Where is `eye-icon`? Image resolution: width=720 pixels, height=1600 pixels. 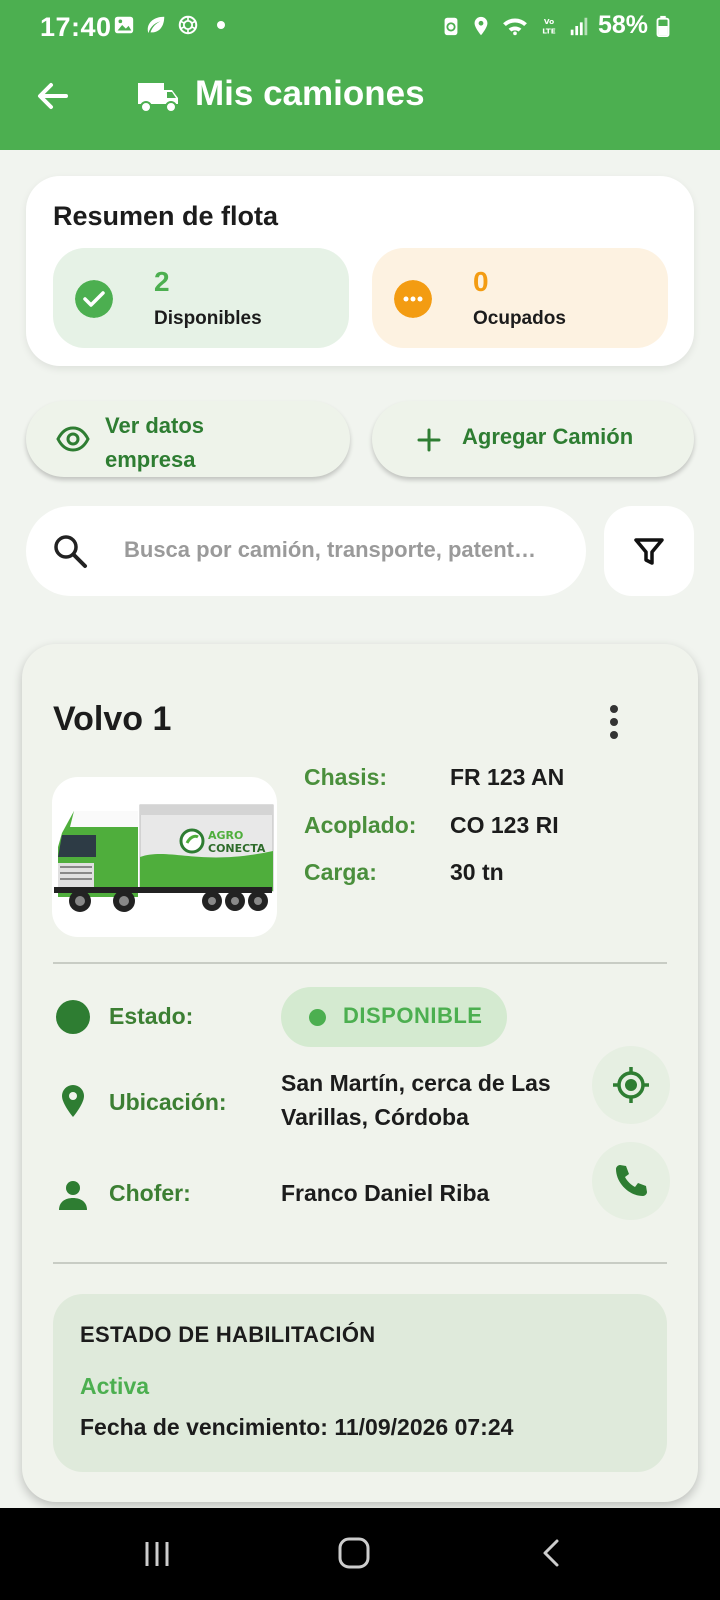 eye-icon is located at coordinates (73, 439).